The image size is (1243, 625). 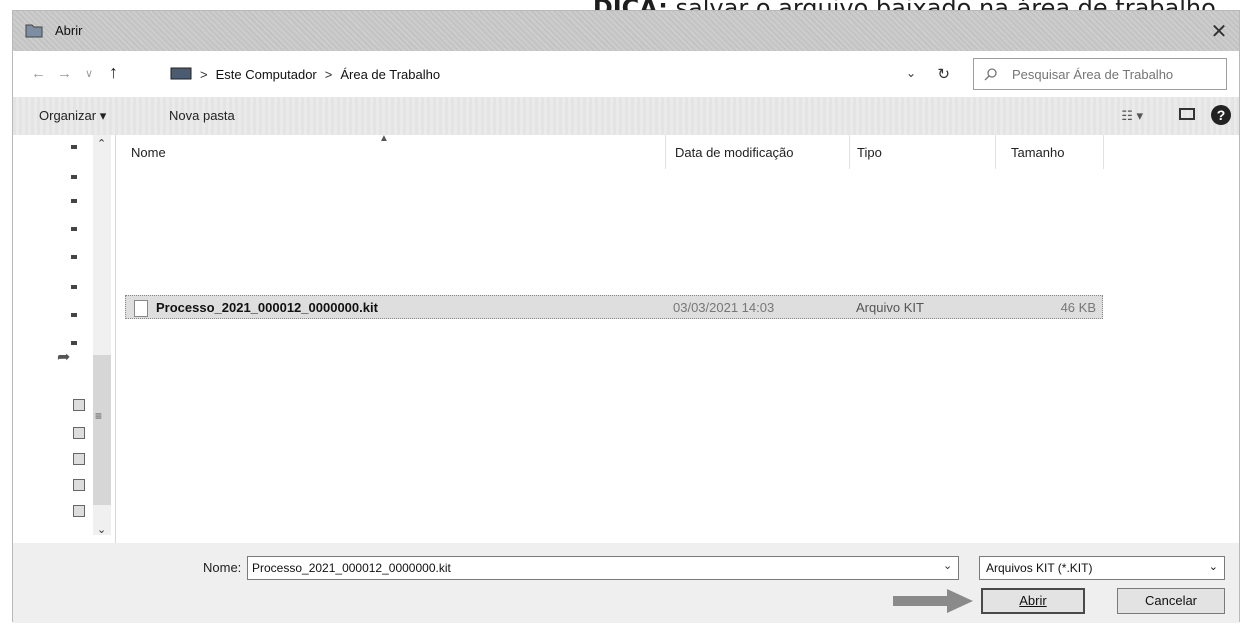 What do you see at coordinates (626, 116) in the screenshot?
I see `command-bar: Organizar ▾ Nova pasta ☷ ▾ ?` at bounding box center [626, 116].